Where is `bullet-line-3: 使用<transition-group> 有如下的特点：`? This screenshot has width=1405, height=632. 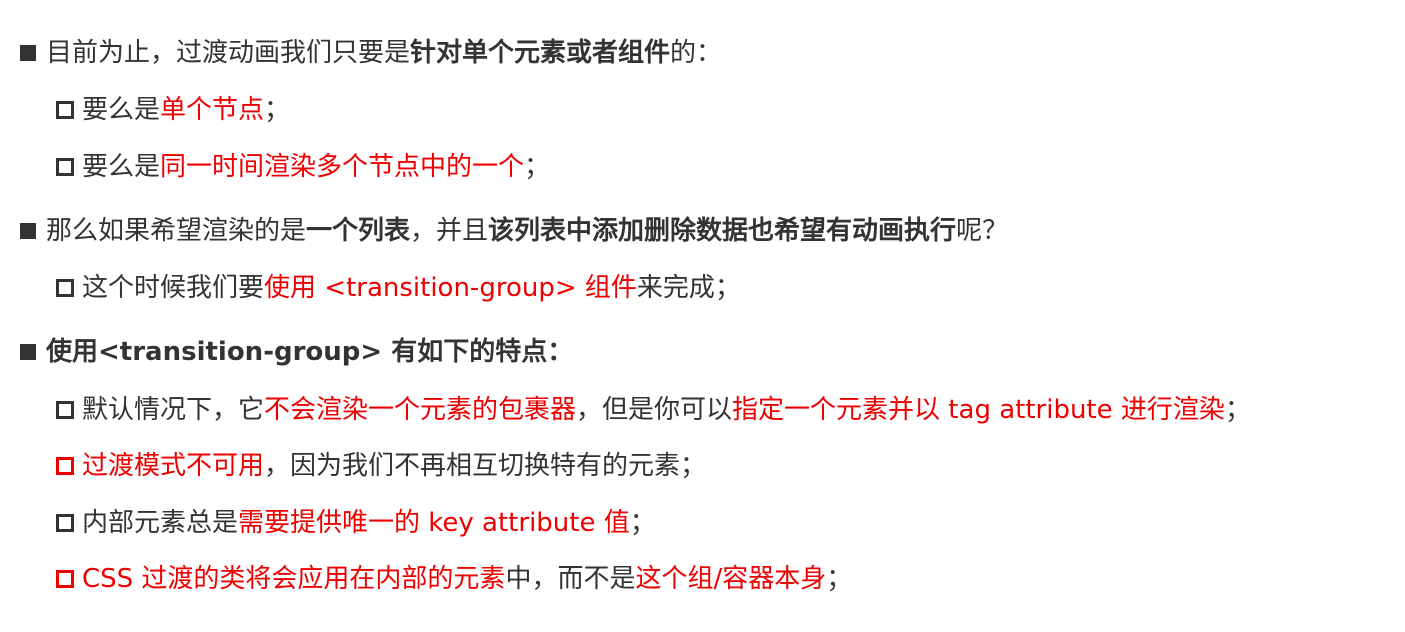
bullet-line-3: 使用<transition-group> 有如下的特点： is located at coordinates (296, 352).